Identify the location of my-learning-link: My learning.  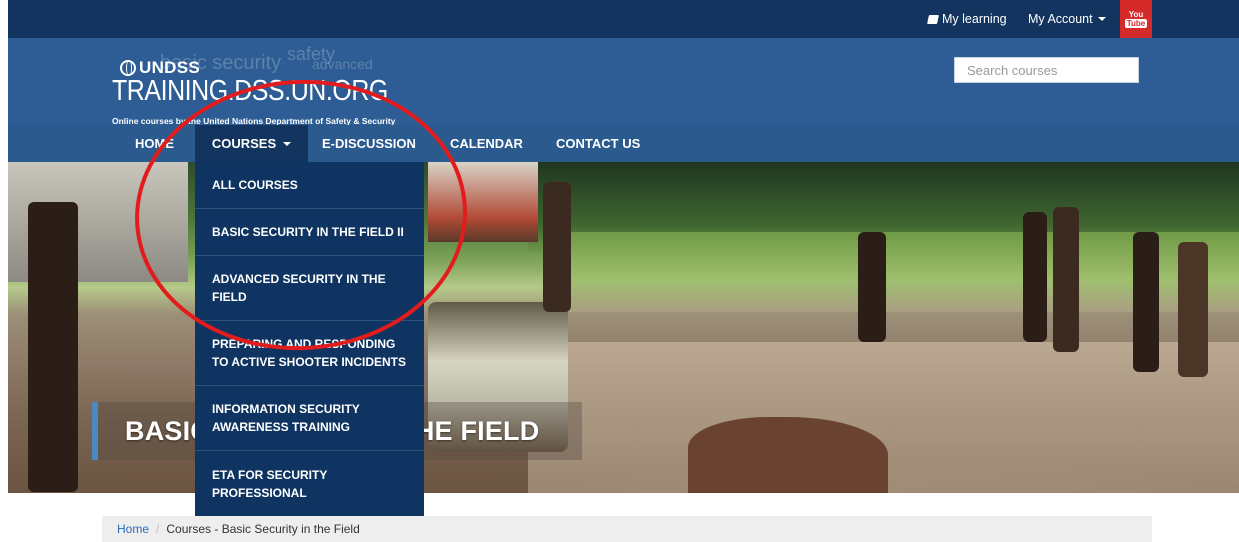
(967, 19).